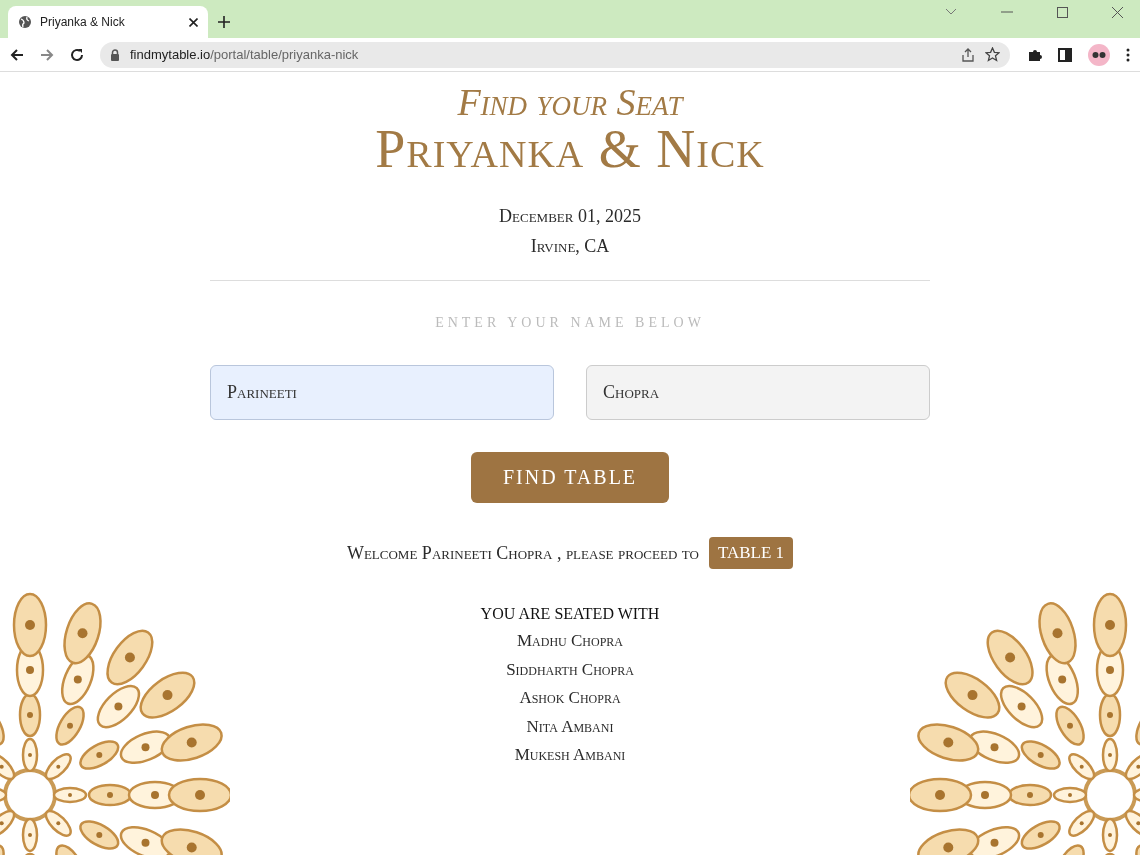  Describe the element at coordinates (951, 12) in the screenshot. I see `chevron-down-icon` at that location.